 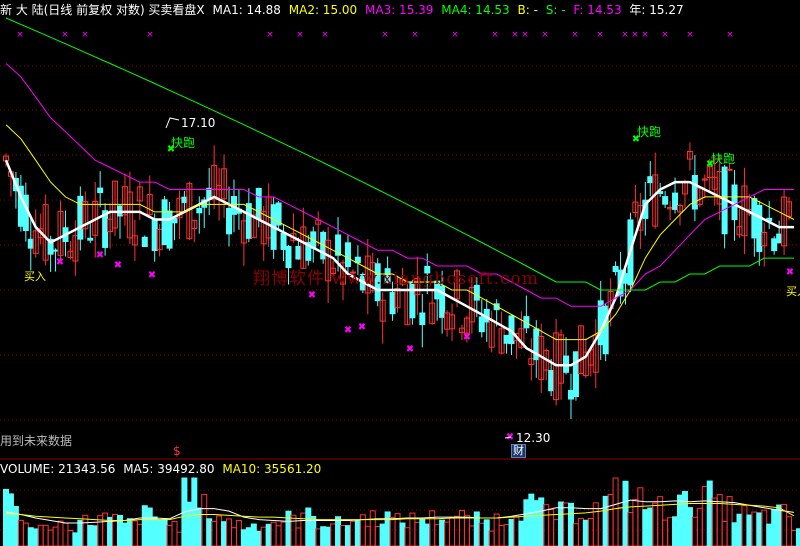 What do you see at coordinates (183, 143) in the screenshot?
I see `run-label-1: 快跑` at bounding box center [183, 143].